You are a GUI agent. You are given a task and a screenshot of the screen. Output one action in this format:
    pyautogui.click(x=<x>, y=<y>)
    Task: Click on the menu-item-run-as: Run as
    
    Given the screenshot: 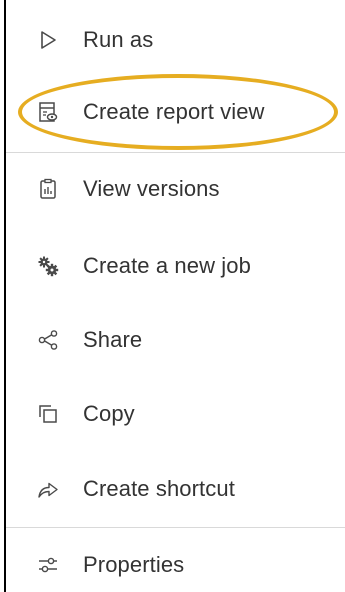 What is the action you would take?
    pyautogui.click(x=175, y=40)
    